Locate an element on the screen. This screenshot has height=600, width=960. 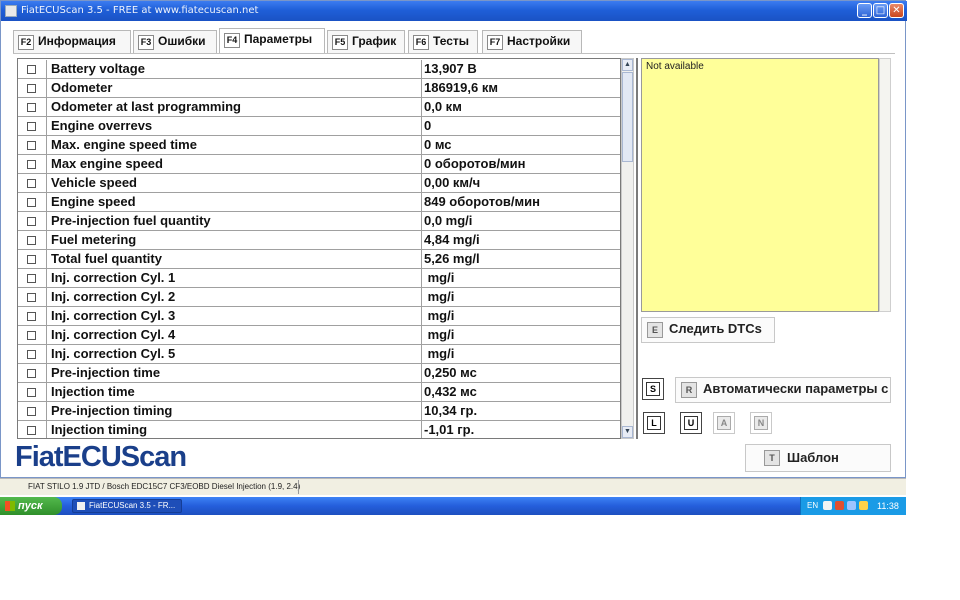
start-button: пуск is located at coordinates (31, 506).